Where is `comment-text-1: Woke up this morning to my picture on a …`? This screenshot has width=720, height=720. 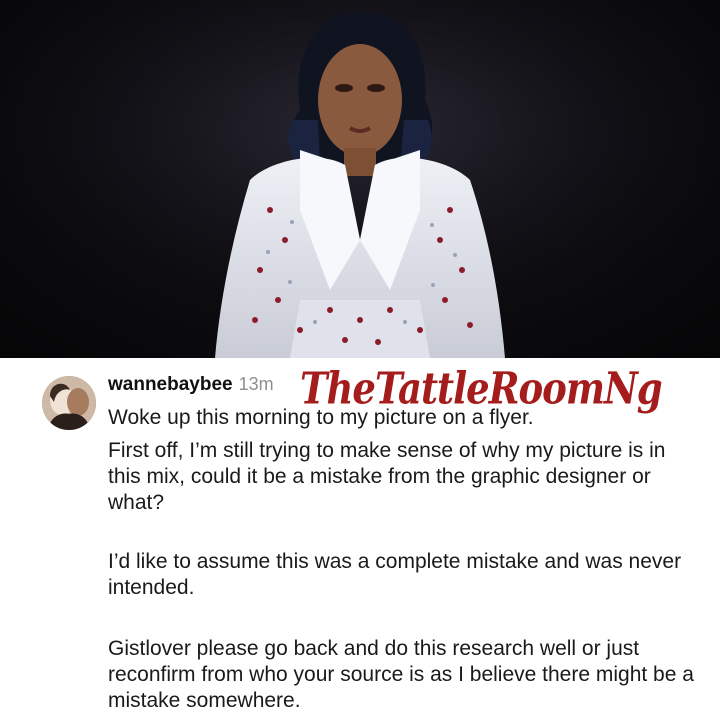
comment-text-1: Woke up this morning to my picture on a … is located at coordinates (321, 417).